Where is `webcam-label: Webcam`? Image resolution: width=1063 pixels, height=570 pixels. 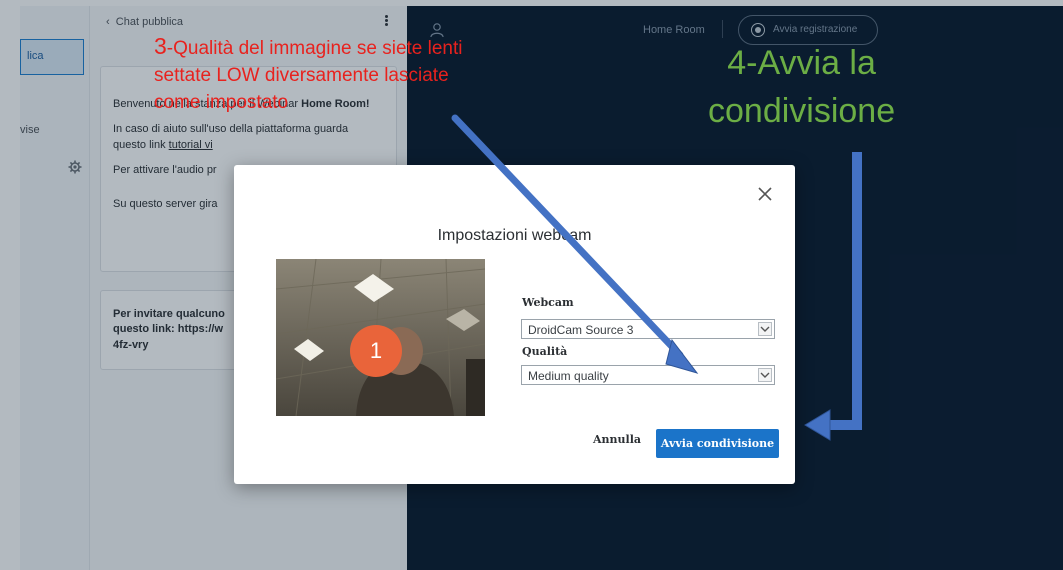
webcam-label: Webcam is located at coordinates (548, 302).